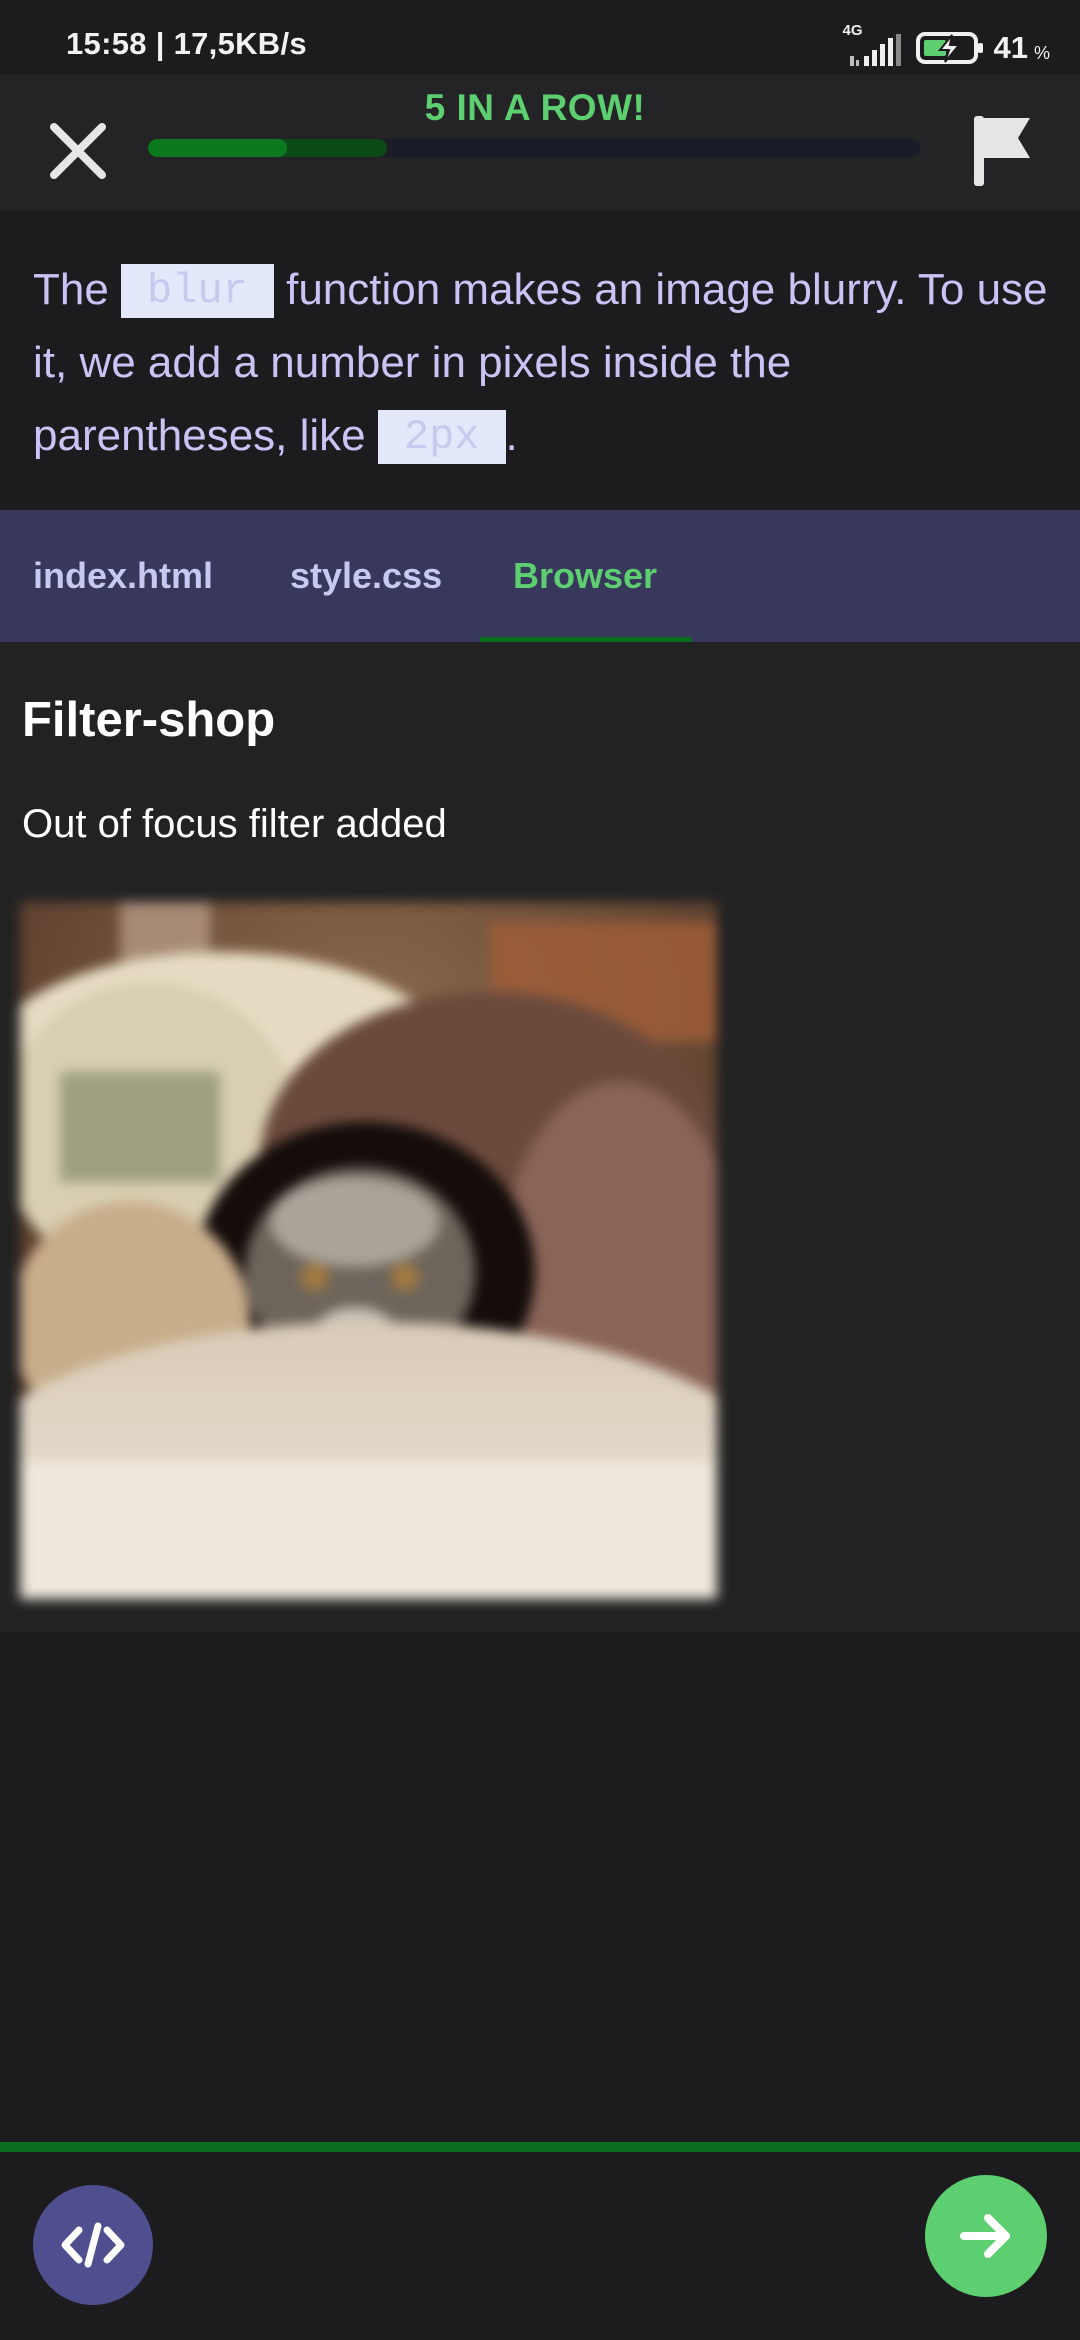  I want to click on battery-percent: 41, so click(1010, 47).